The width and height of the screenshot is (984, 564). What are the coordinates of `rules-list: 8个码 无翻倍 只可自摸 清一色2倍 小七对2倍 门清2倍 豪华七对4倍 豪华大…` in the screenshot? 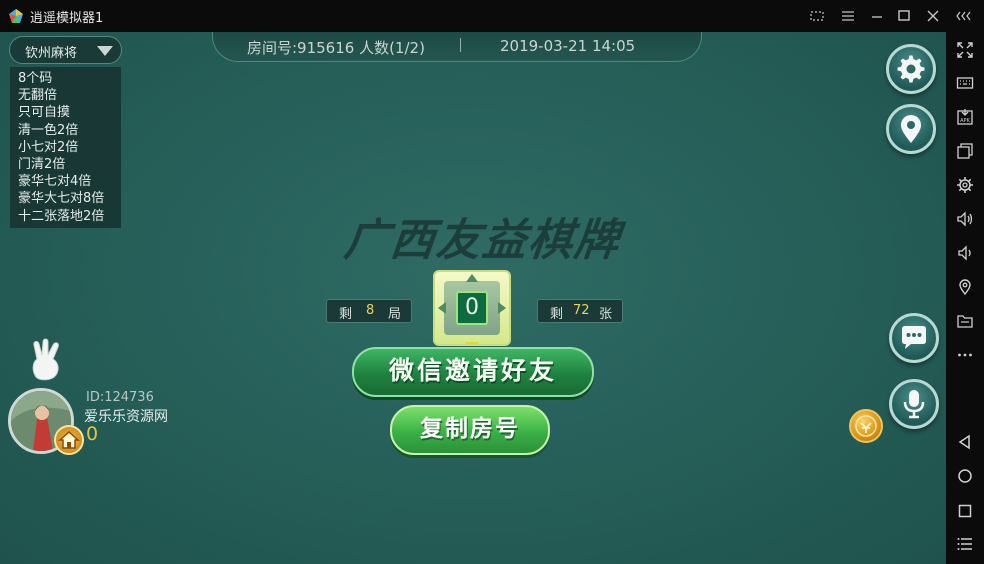 It's located at (61, 147).